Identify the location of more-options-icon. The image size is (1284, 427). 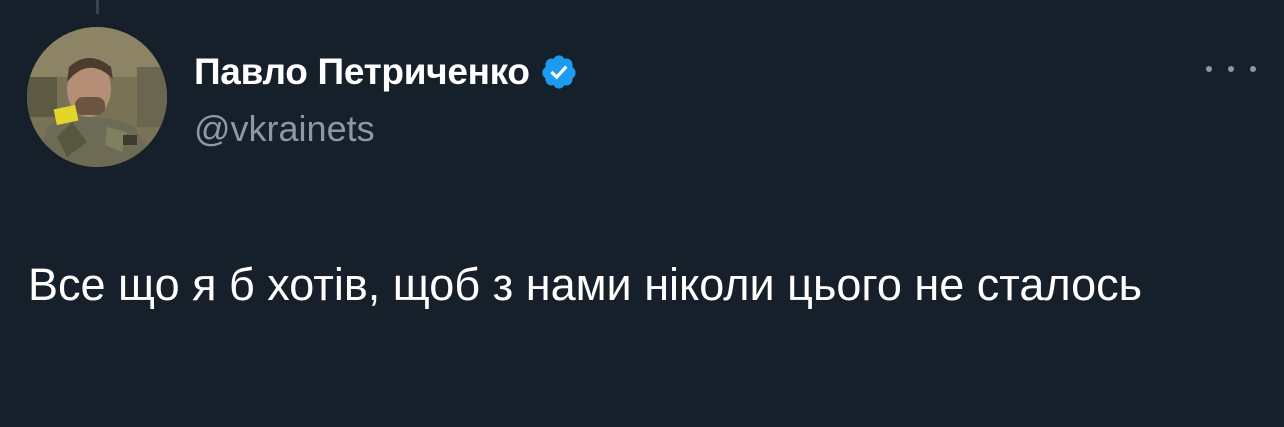
(1231, 69).